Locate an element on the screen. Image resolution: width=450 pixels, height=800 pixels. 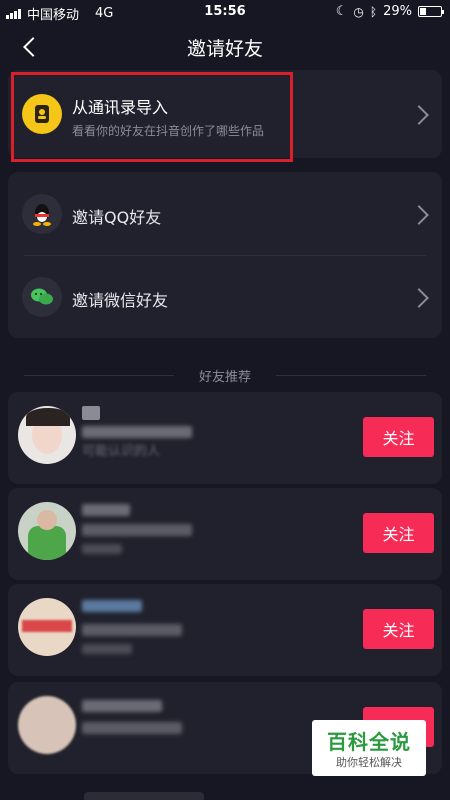
watermark-logo: 百科全说 助你轻松解决 is located at coordinates (369, 748).